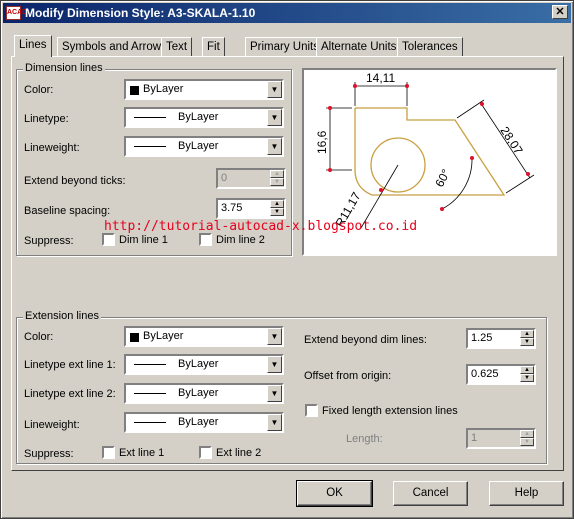  Describe the element at coordinates (163, 89) in the screenshot. I see `dim-color-value: ByLayer` at that location.